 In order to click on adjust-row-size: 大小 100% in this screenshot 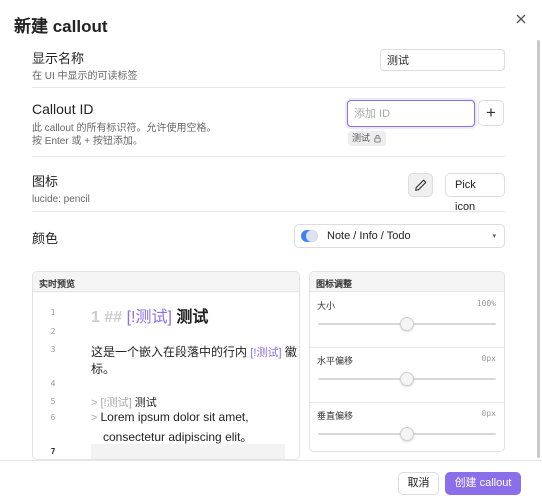, I will do `click(407, 320)`.